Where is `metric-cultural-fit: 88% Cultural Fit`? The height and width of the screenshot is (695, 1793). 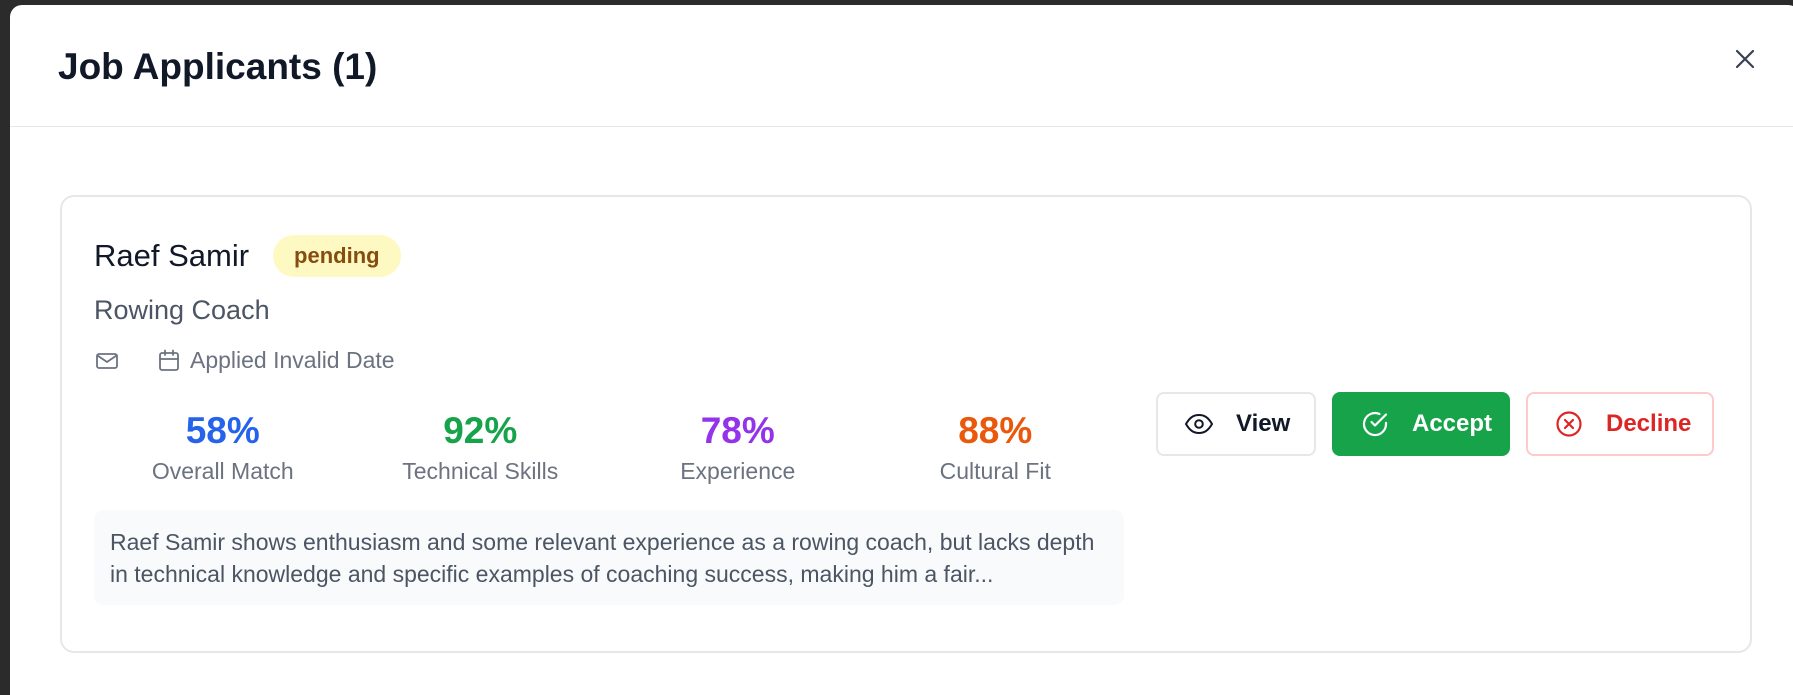
metric-cultural-fit: 88% Cultural Fit is located at coordinates (996, 447).